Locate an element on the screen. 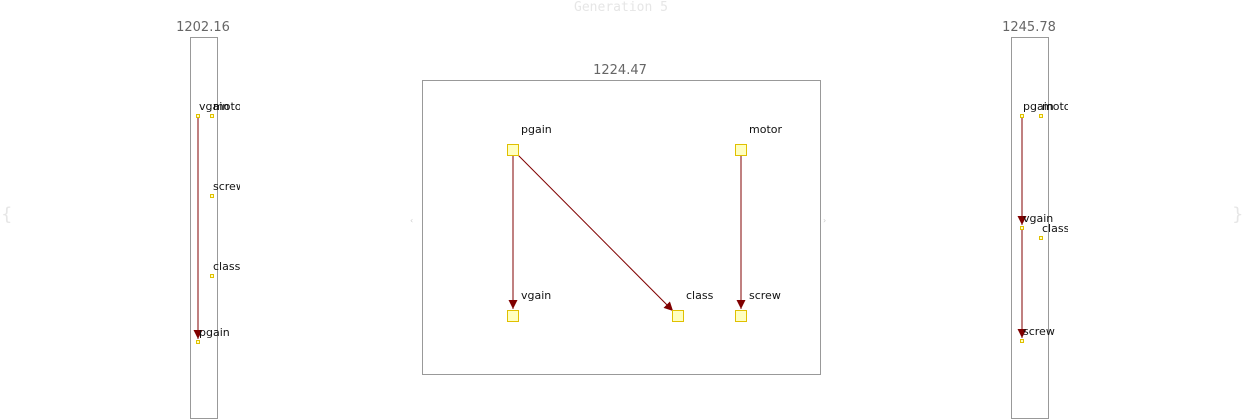 The image size is (1242, 420). right-node-label-motor: motor is located at coordinates (1055, 106).